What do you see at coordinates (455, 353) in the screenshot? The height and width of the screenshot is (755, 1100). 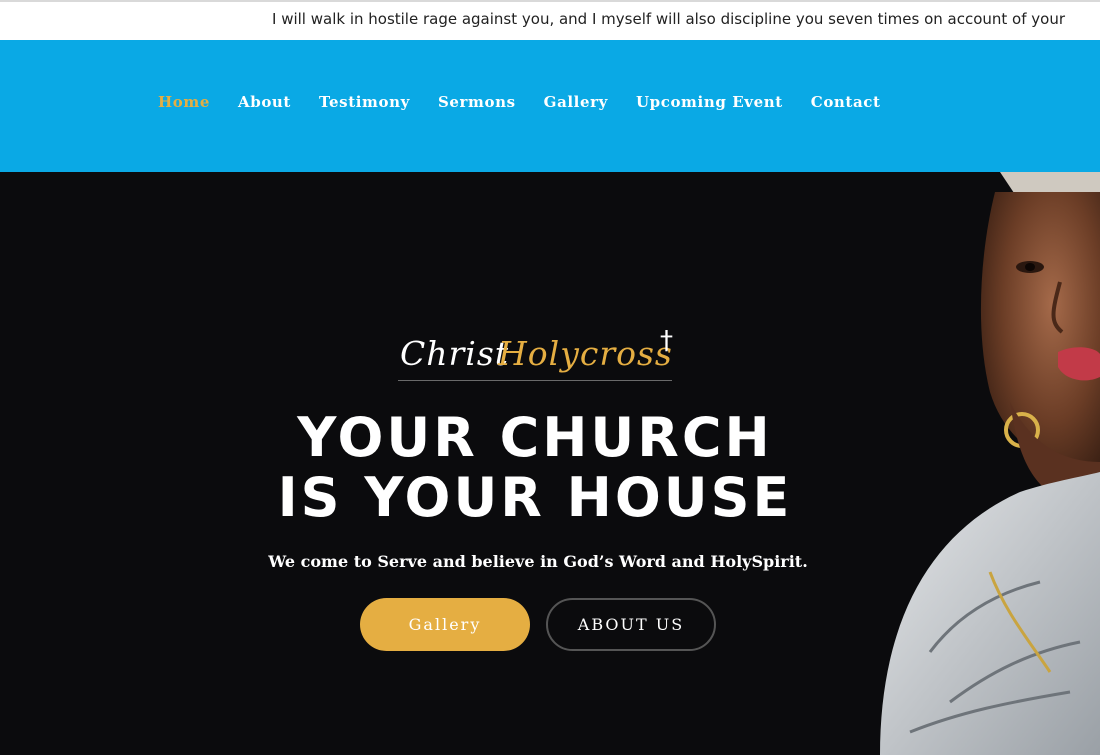 I see `brand-christ-text: Christ` at bounding box center [455, 353].